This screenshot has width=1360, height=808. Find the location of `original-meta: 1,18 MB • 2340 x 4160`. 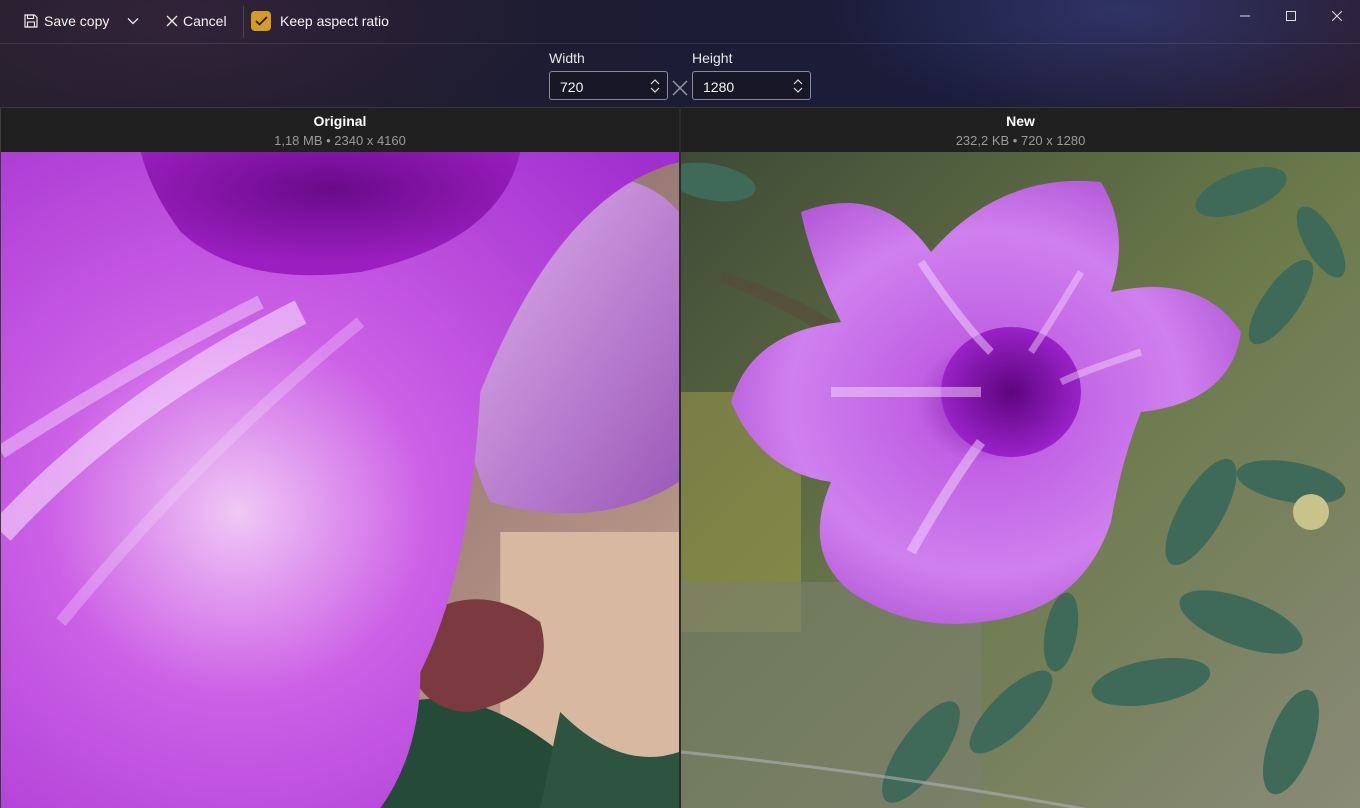

original-meta: 1,18 MB • 2340 x 4160 is located at coordinates (340, 140).